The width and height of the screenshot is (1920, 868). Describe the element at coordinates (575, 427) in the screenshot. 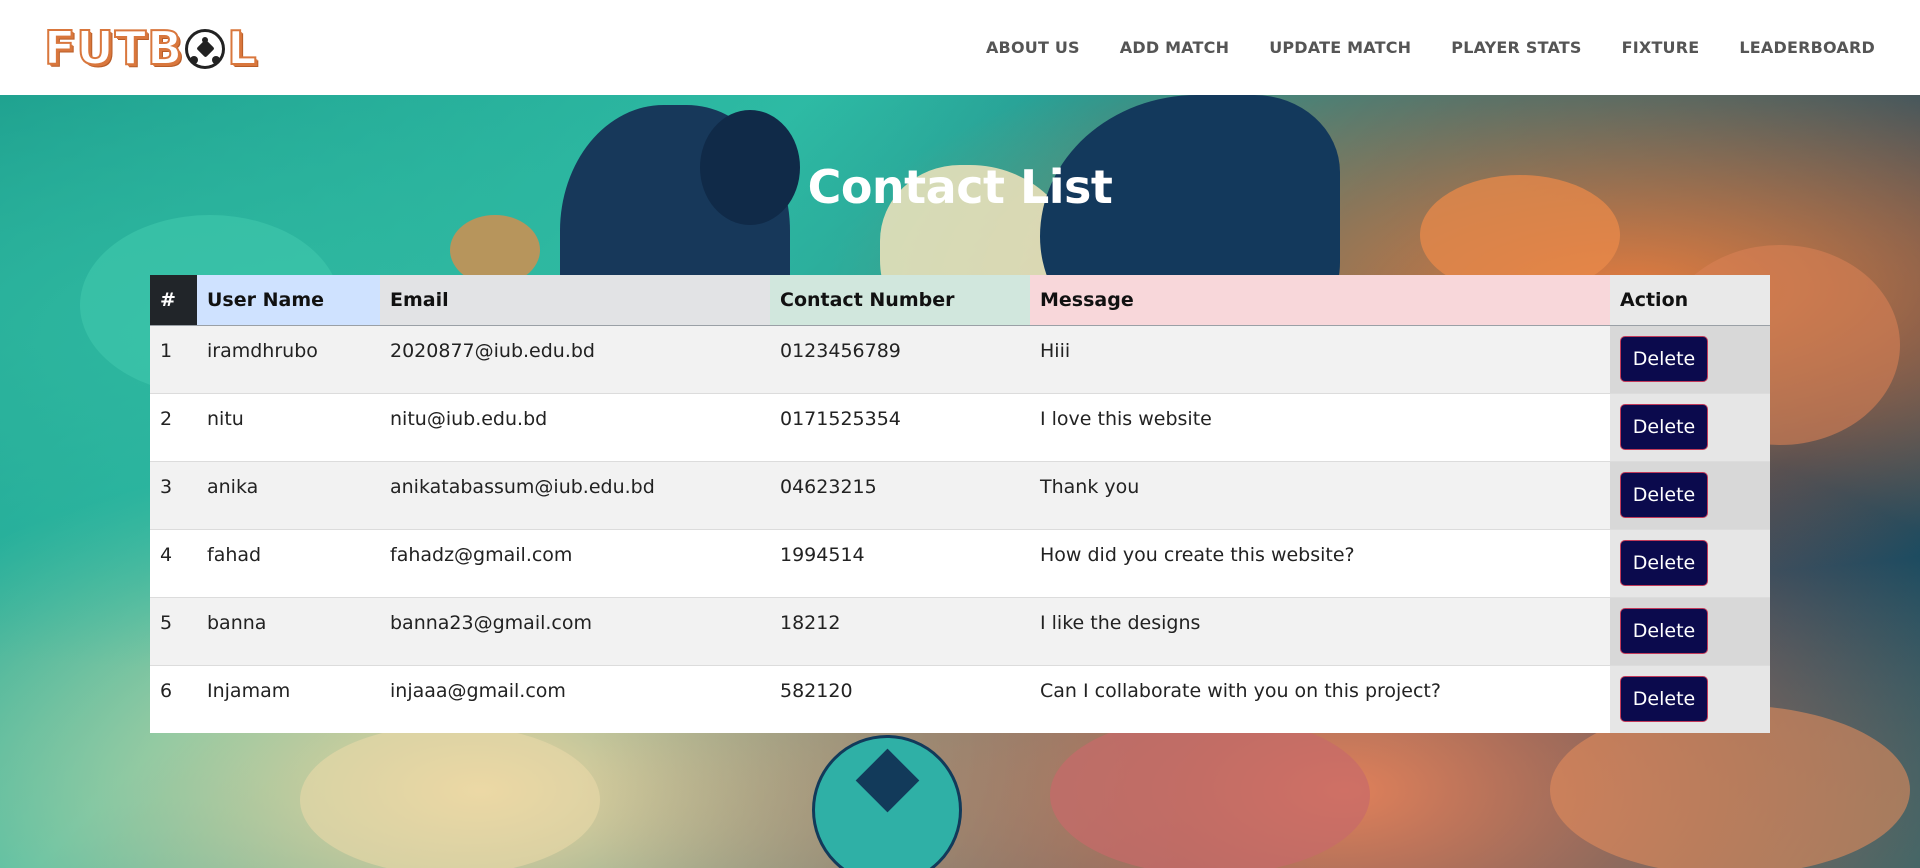

I see `cell-email: nitu@iub.edu.bd` at that location.